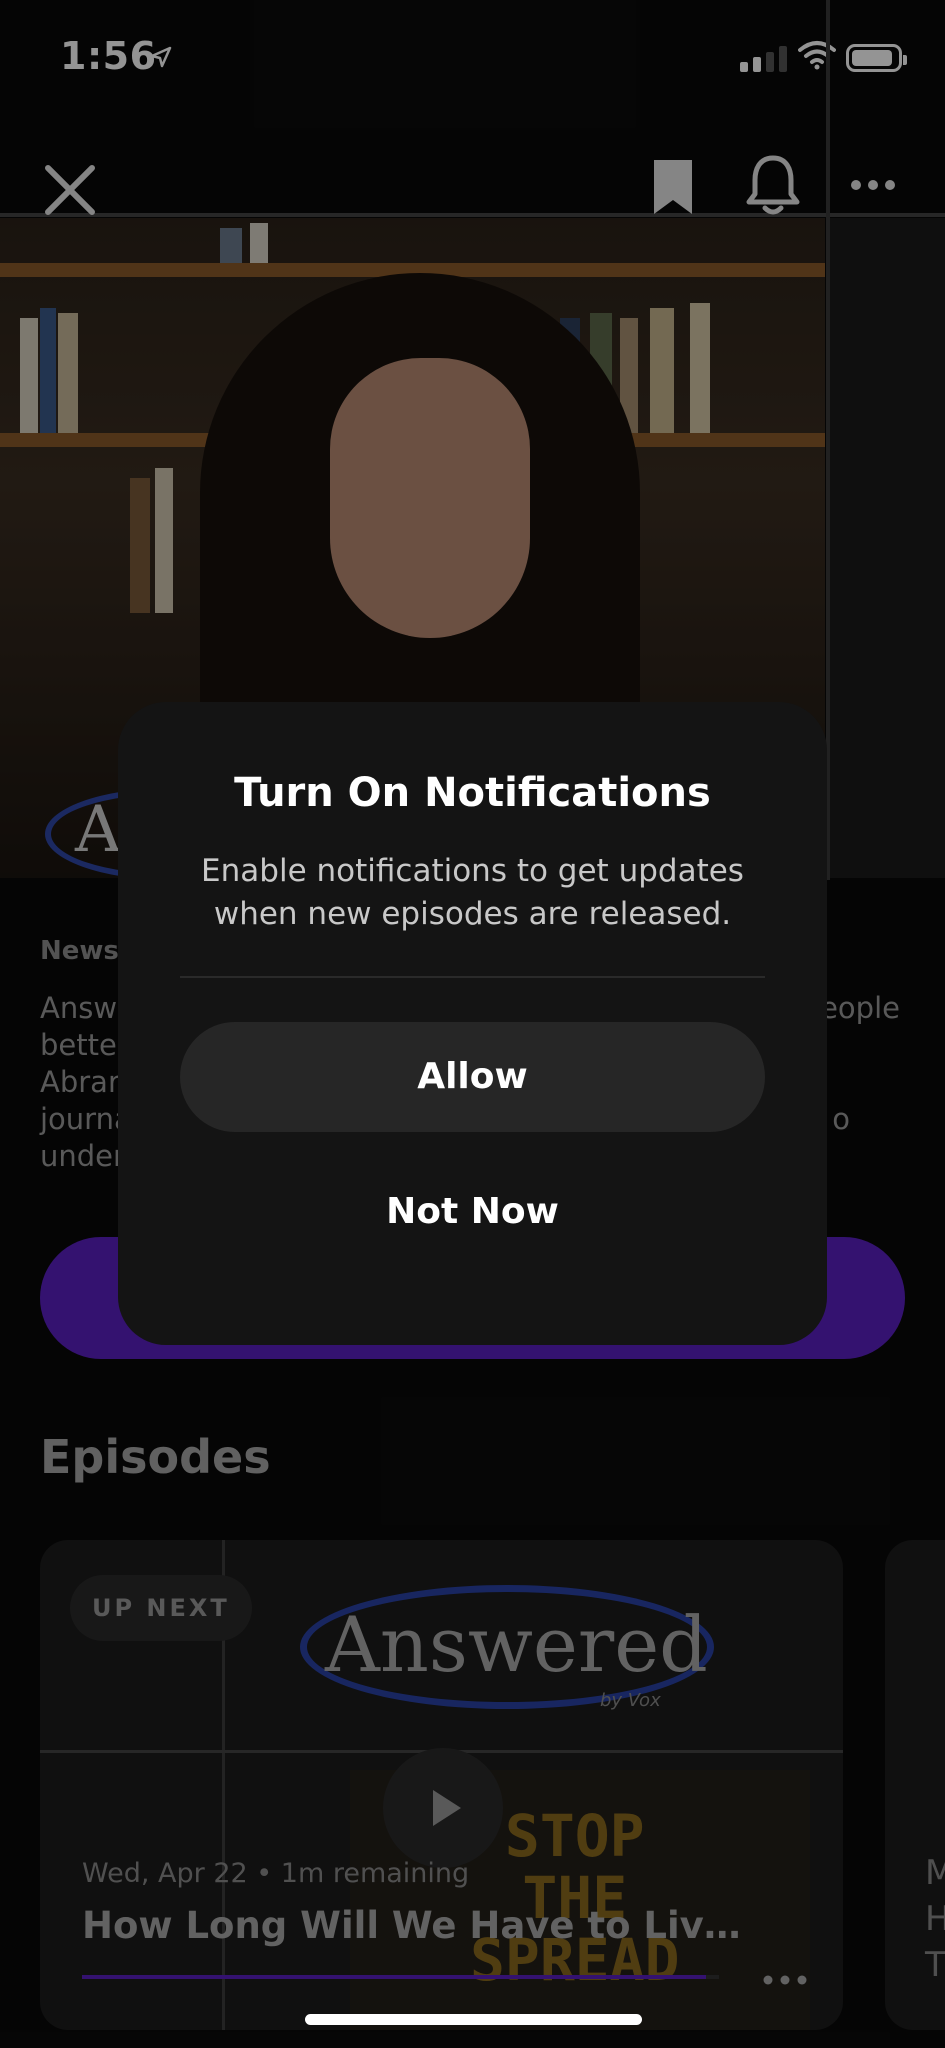  Describe the element at coordinates (473, 2019) in the screenshot. I see `home-indicator` at that location.